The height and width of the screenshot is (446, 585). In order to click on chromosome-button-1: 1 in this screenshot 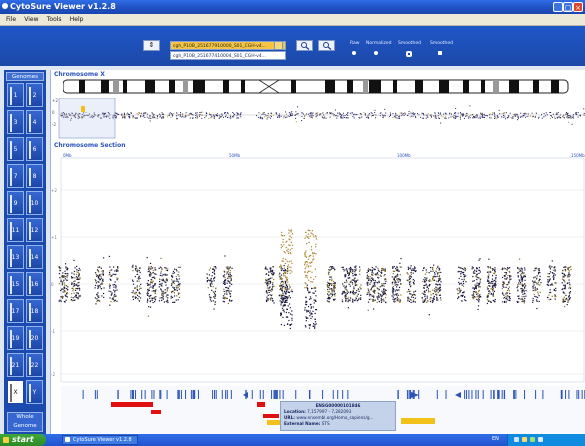, I will do `click(15, 95)`.